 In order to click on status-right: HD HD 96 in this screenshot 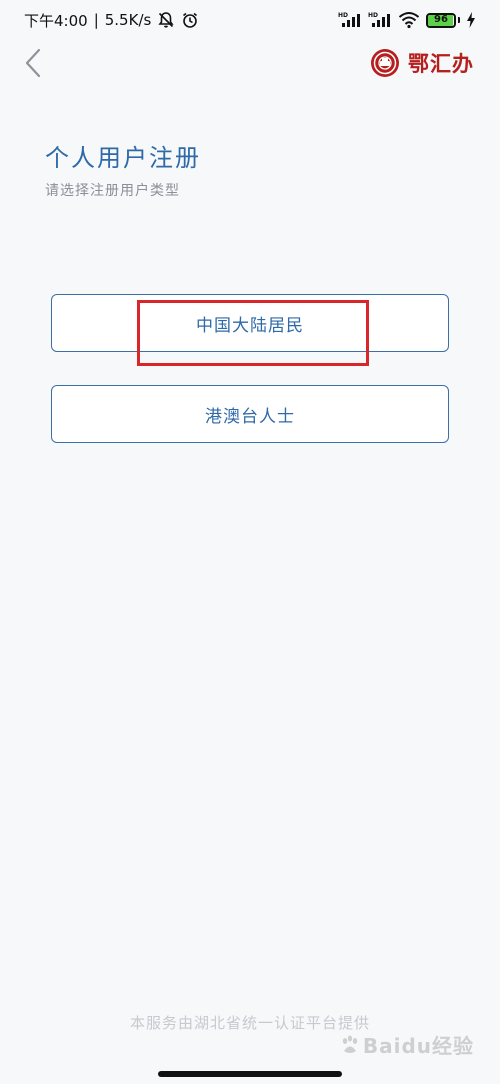, I will do `click(407, 20)`.